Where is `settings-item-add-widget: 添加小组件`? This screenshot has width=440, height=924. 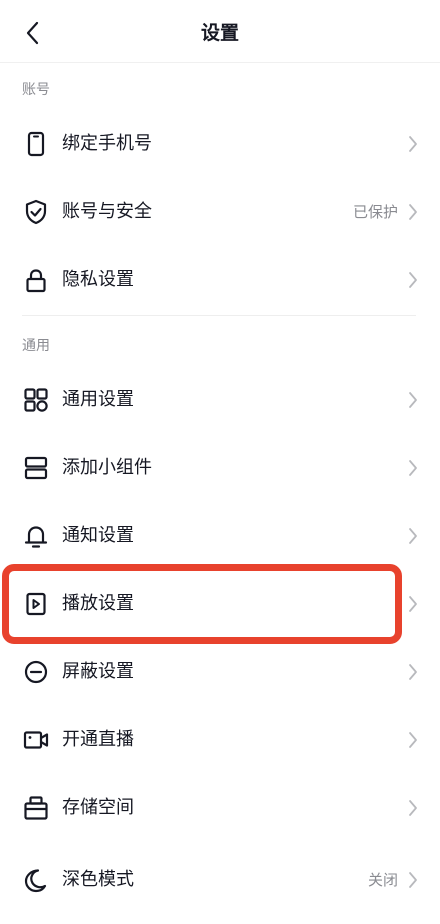 settings-item-add-widget: 添加小组件 is located at coordinates (220, 468).